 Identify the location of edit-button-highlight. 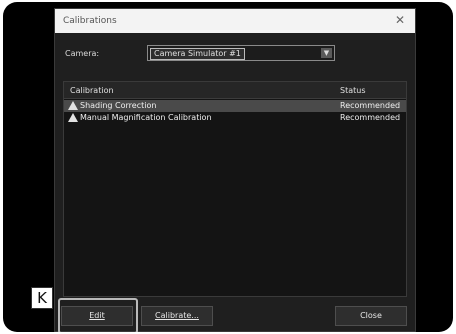
(98, 315).